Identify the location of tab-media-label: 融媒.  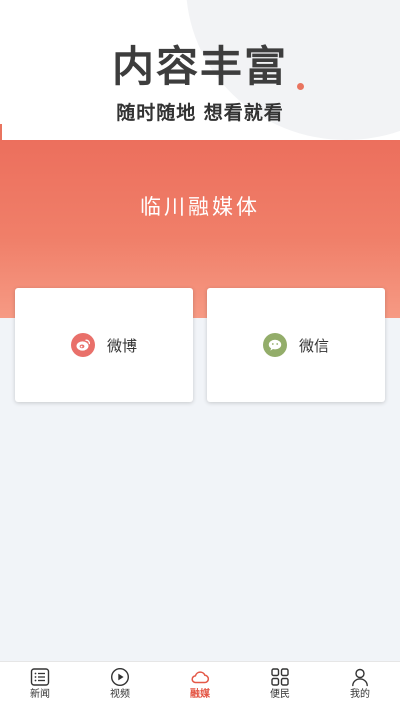
(200, 694).